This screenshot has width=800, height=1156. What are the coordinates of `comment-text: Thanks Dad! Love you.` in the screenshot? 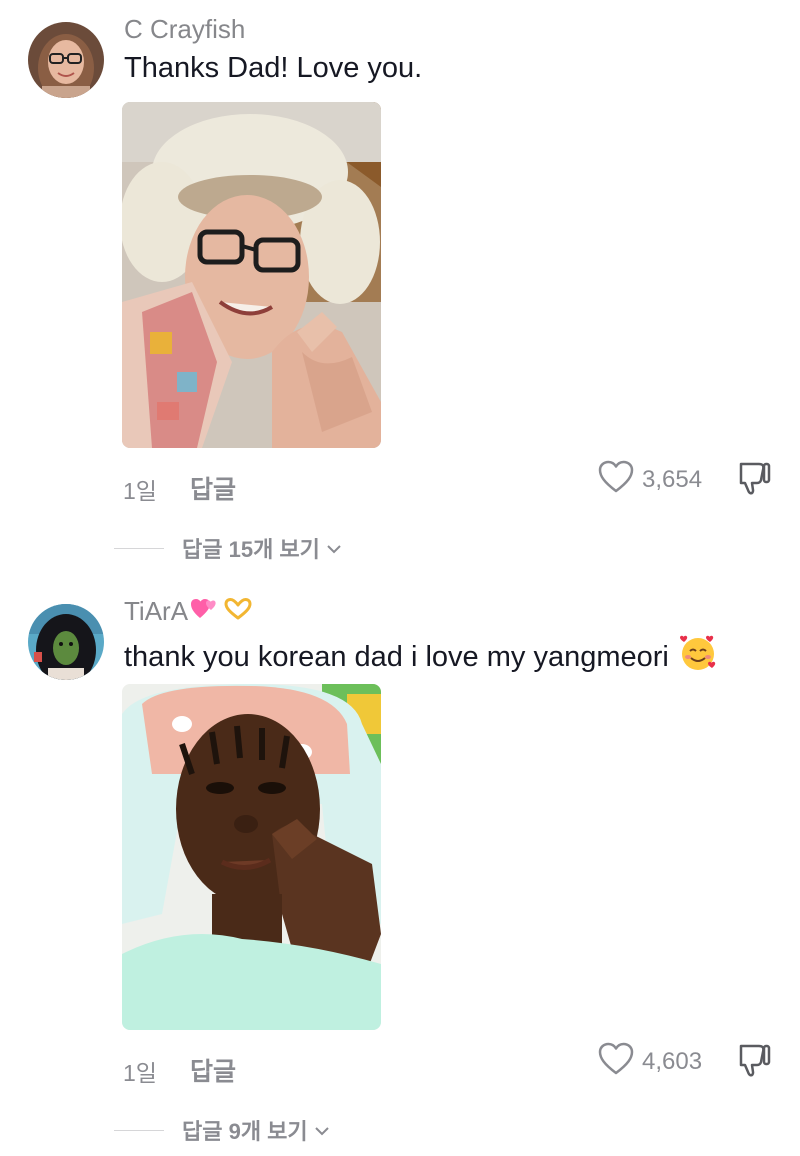 It's located at (273, 68).